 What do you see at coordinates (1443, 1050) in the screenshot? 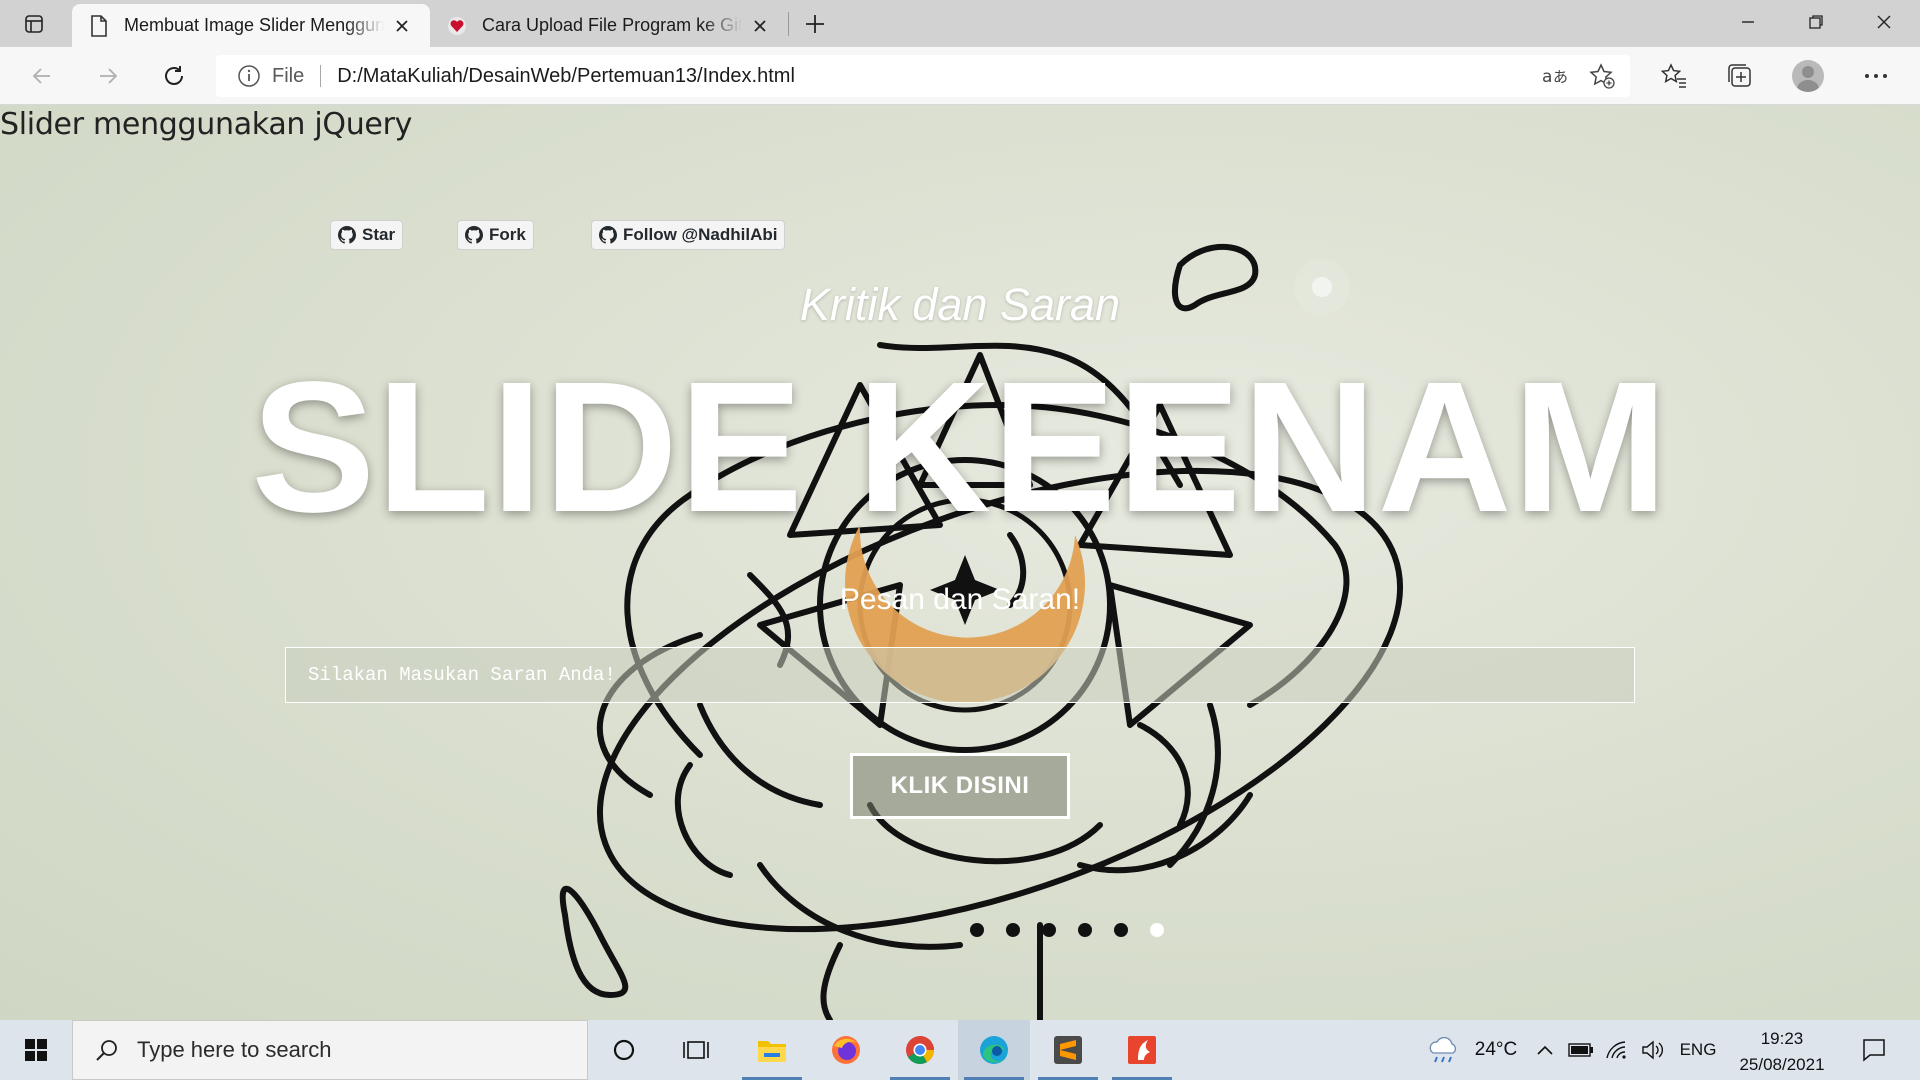
I see `weather-icon` at bounding box center [1443, 1050].